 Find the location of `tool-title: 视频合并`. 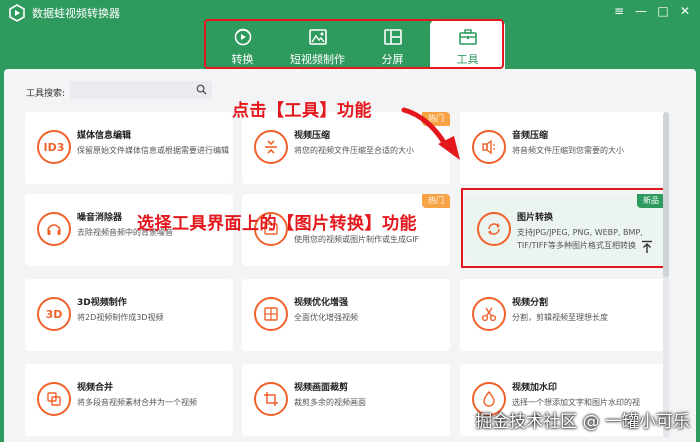

tool-title: 视频合并 is located at coordinates (95, 388).